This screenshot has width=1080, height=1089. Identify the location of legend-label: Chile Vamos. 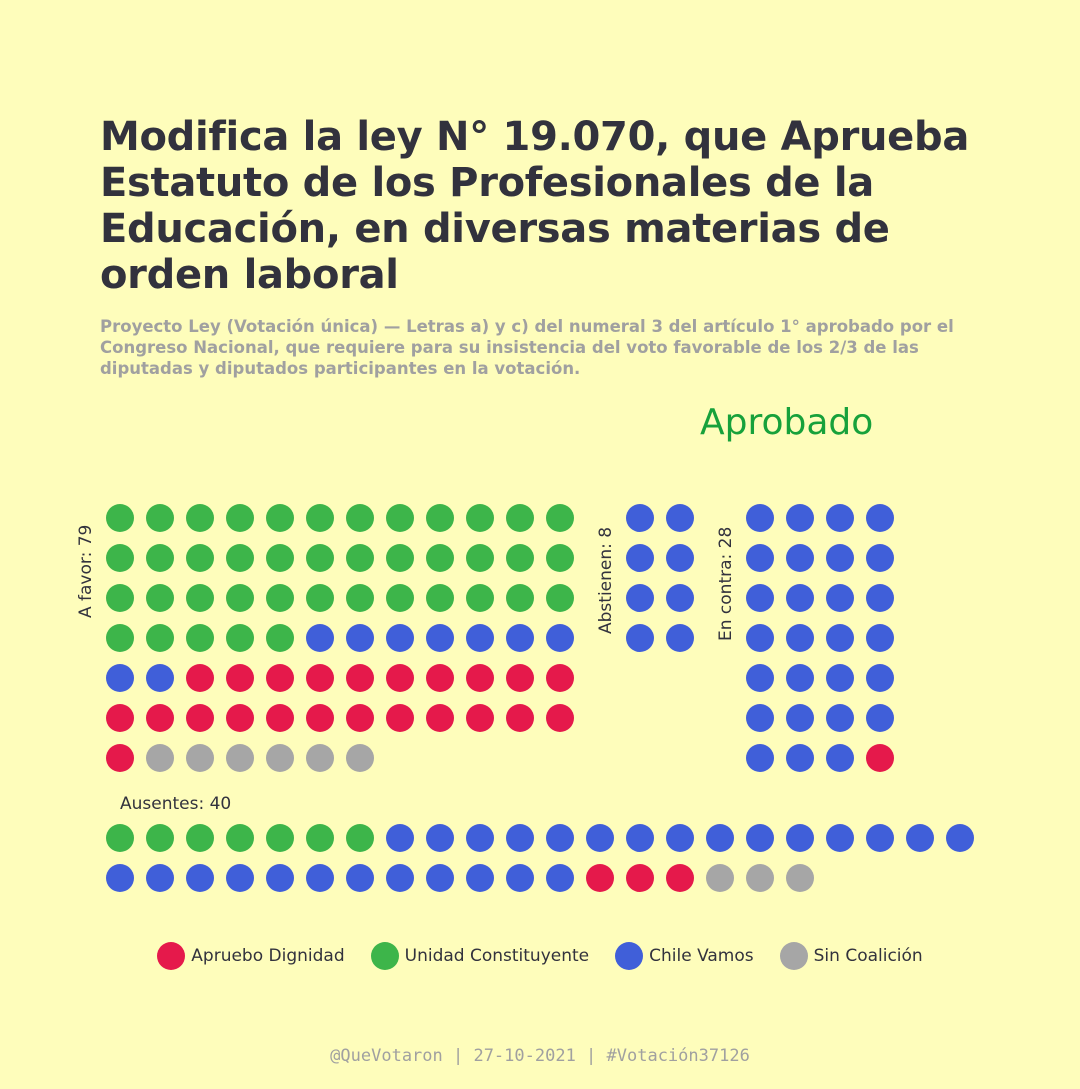
(701, 956).